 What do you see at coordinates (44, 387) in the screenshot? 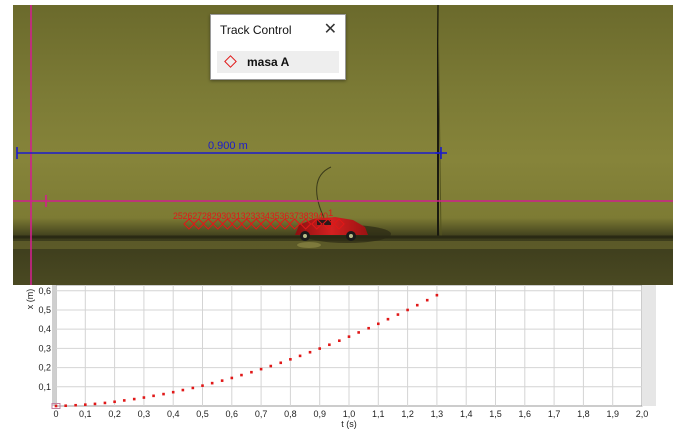
I see `y-tick-label: 0,1` at bounding box center [44, 387].